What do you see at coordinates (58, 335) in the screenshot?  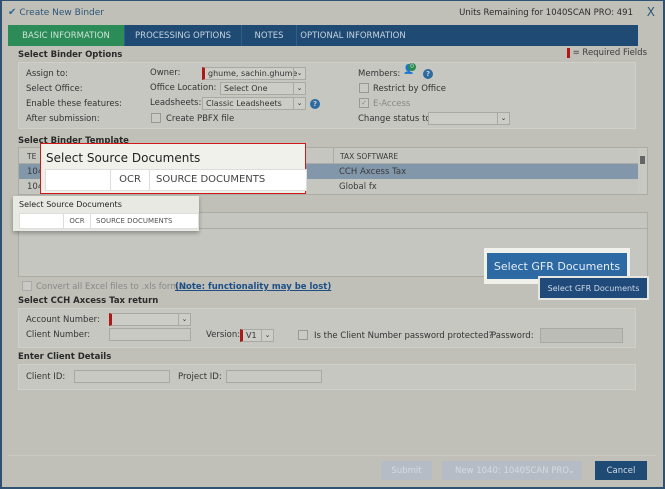 I see `client-number-label: Client Number:` at bounding box center [58, 335].